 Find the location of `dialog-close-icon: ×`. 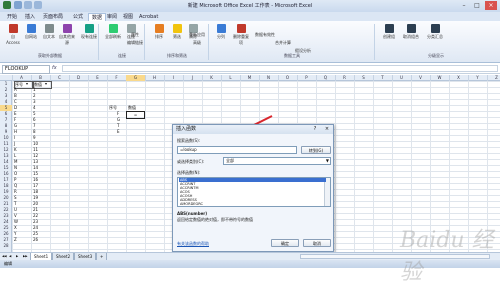

dialog-close-icon: × is located at coordinates (327, 129).